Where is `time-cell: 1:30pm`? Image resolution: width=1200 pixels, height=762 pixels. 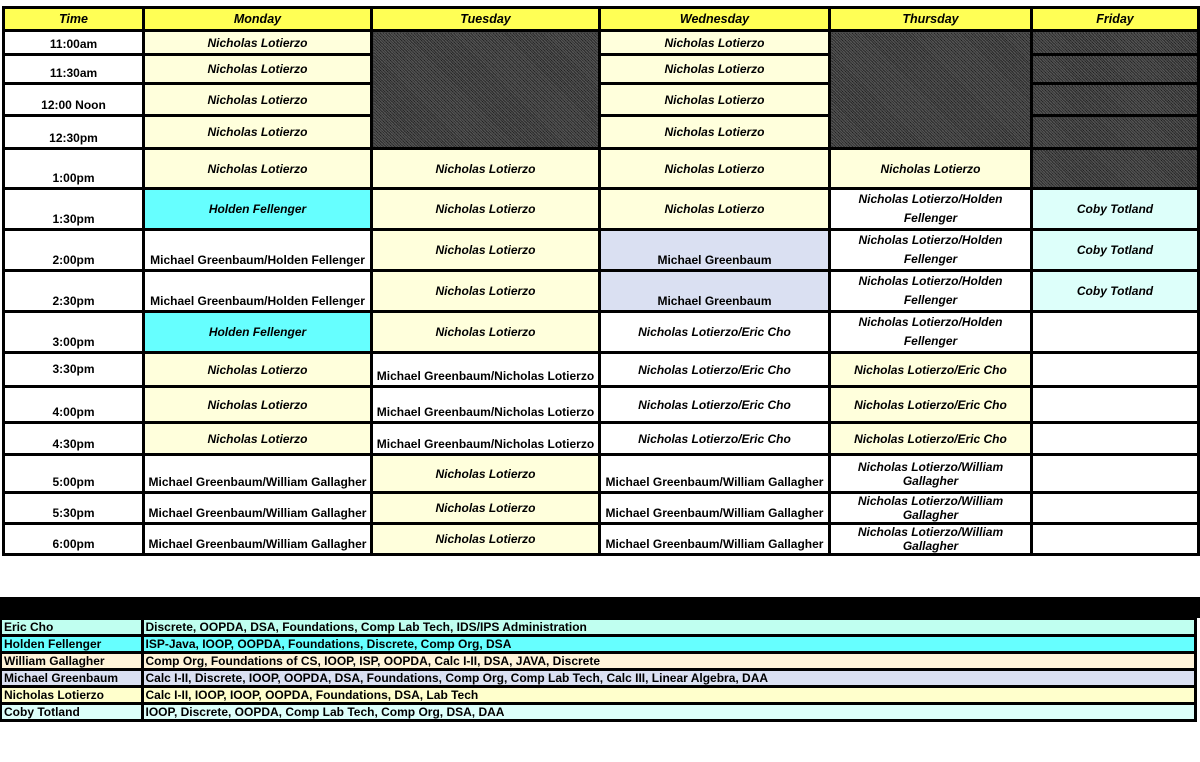 time-cell: 1:30pm is located at coordinates (73, 209).